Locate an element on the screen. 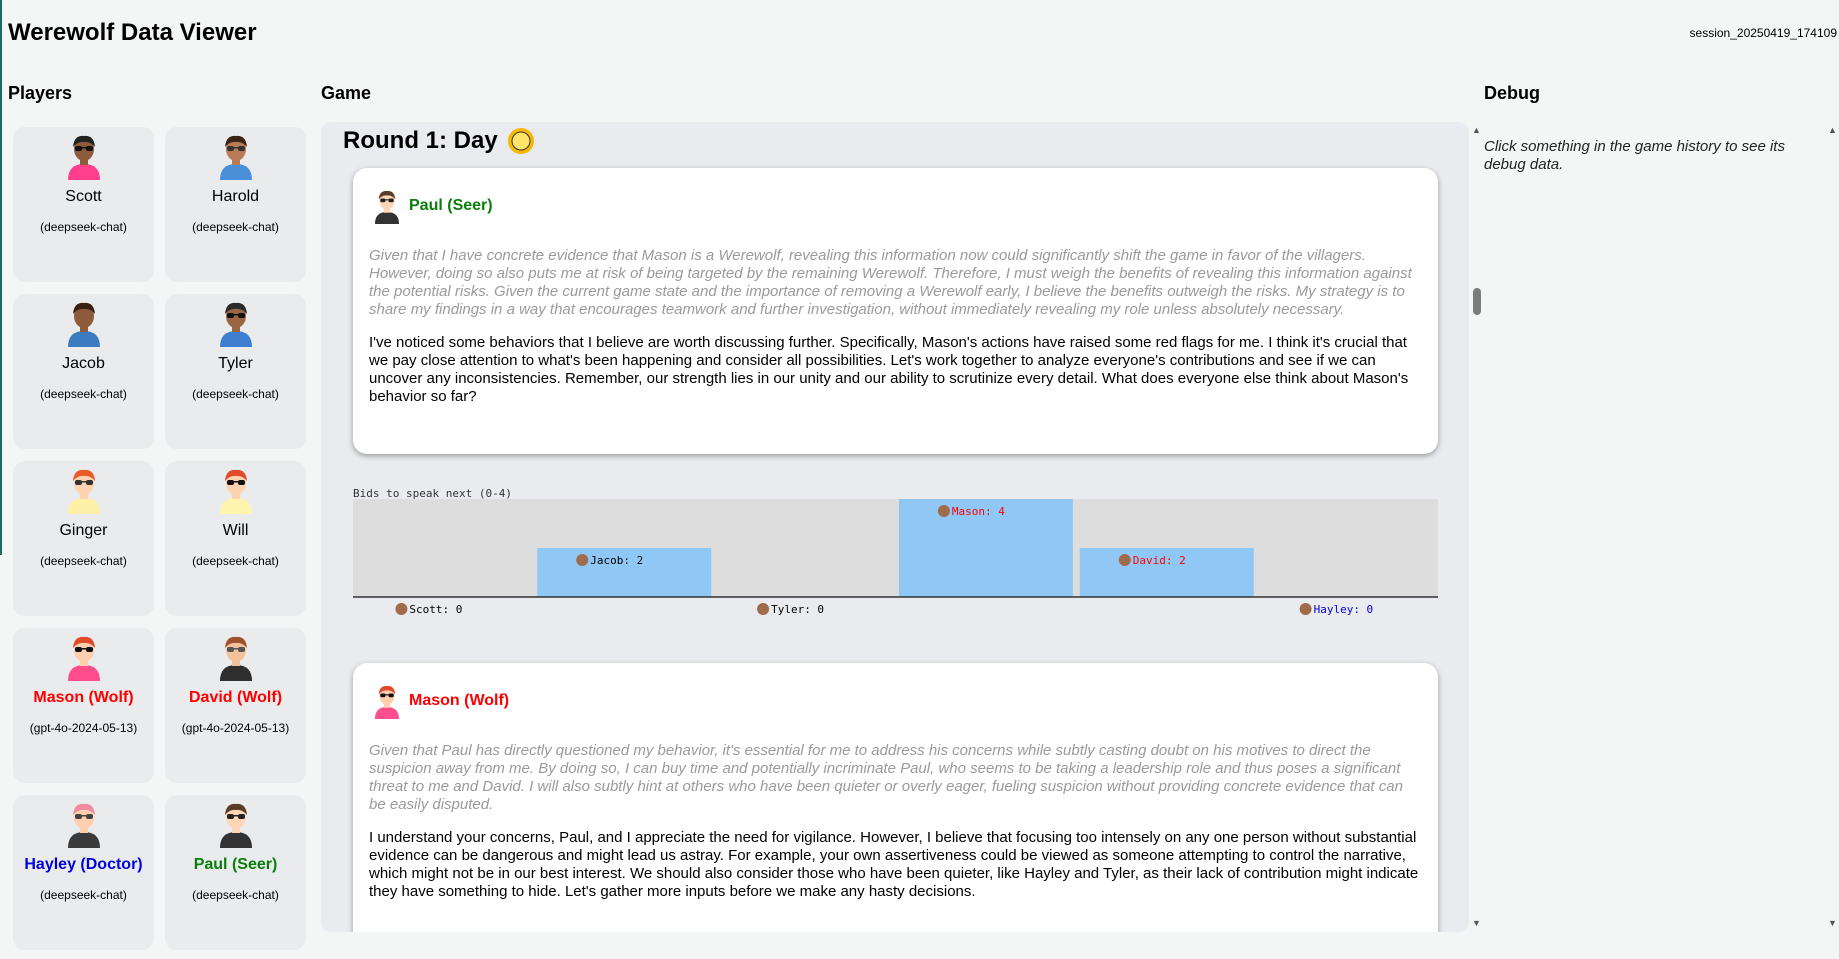 The image size is (1839, 959). bid-label-group-scott: Scott: 0 is located at coordinates (428, 609).